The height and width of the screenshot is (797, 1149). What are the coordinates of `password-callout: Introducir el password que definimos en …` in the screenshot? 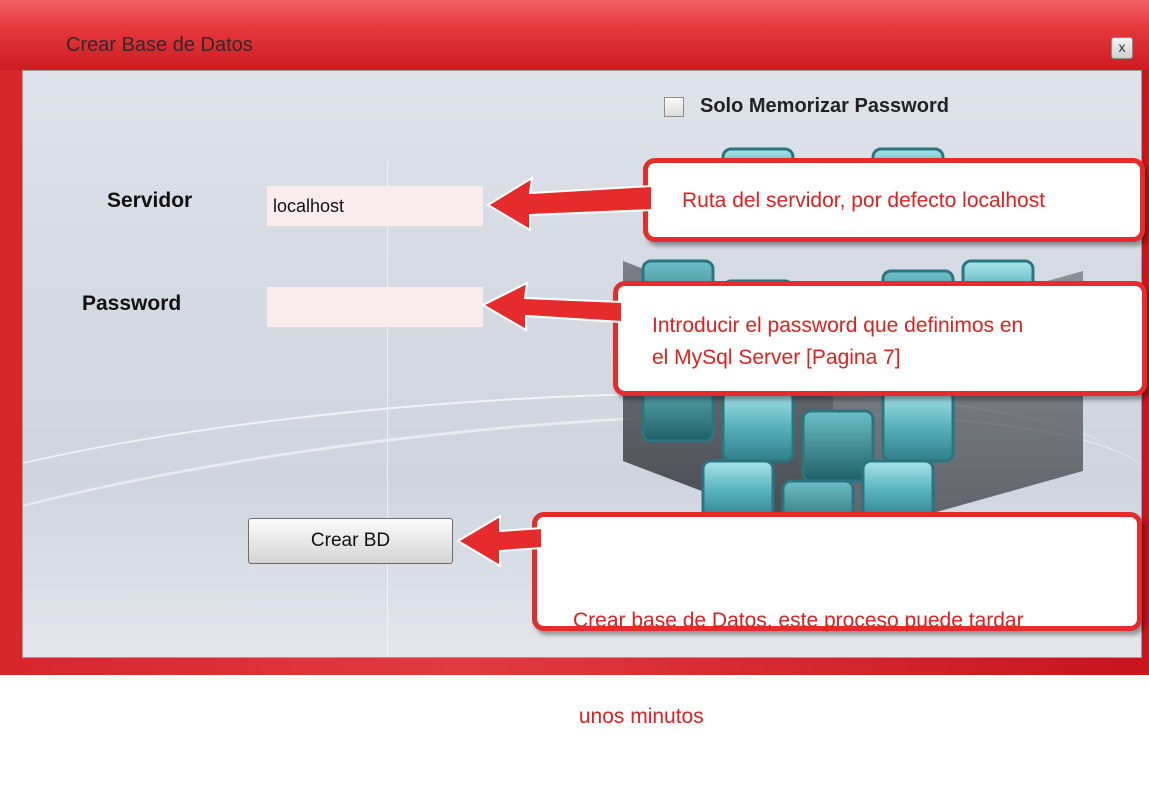 It's located at (880, 338).